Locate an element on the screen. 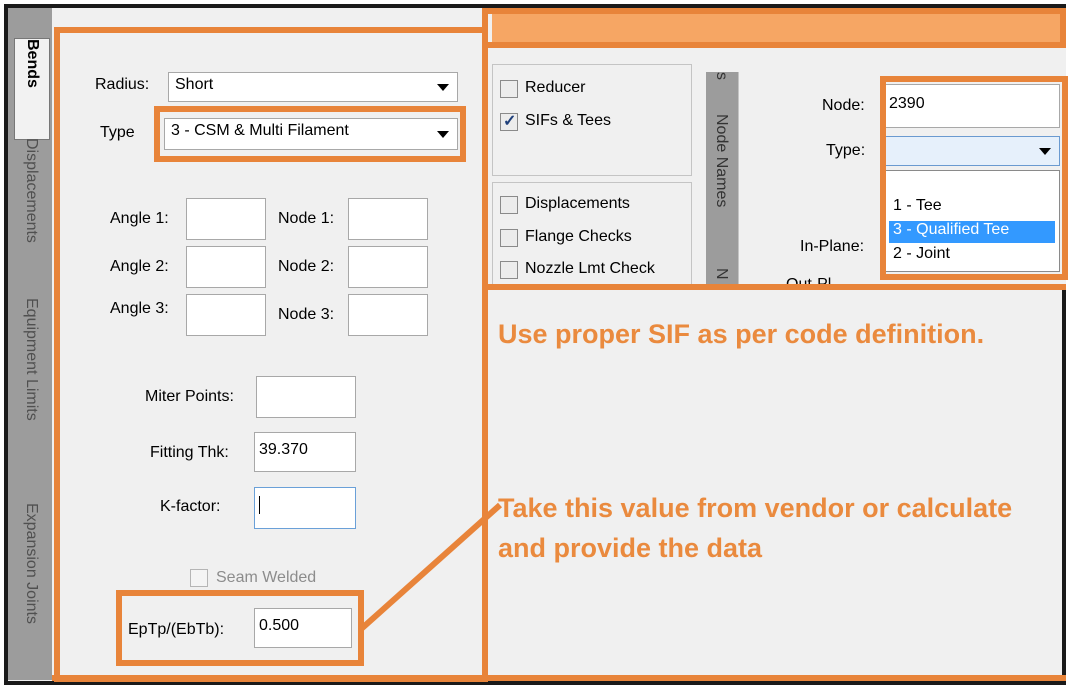 This screenshot has height=689, width=1070. note-sif: Use proper SIF as per code definition. is located at coordinates (741, 334).